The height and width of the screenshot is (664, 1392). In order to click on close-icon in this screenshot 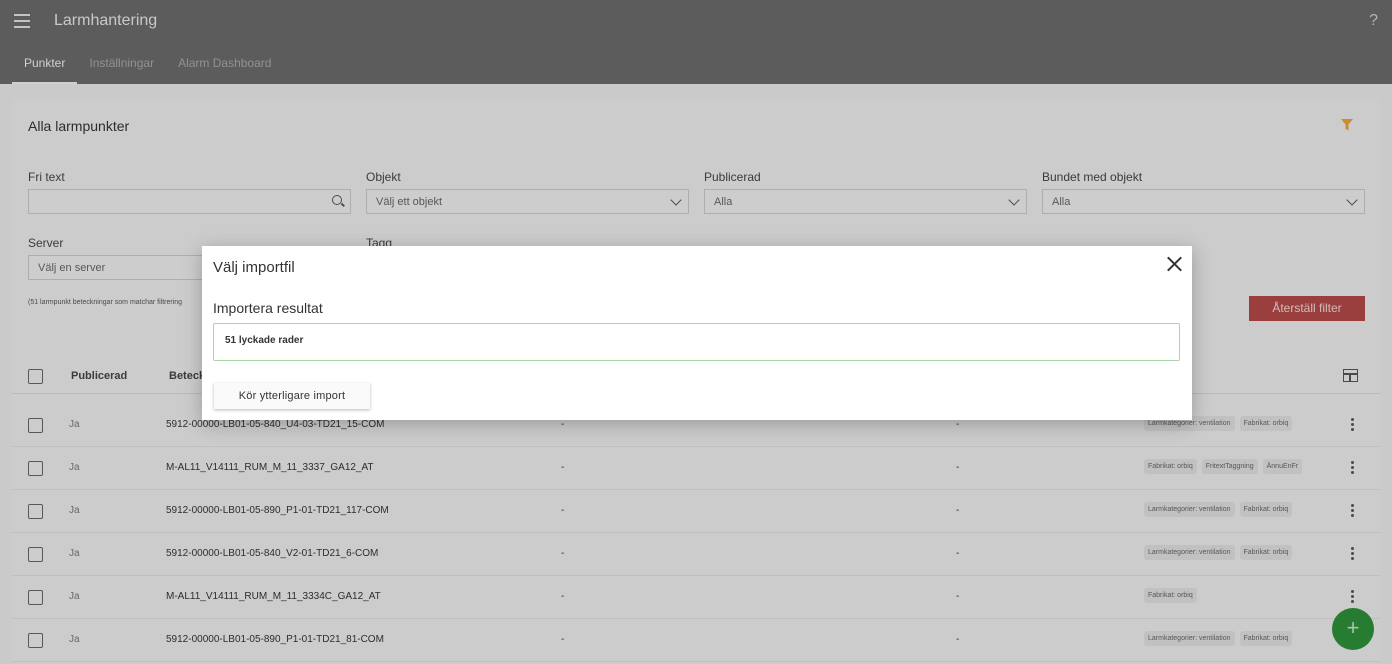, I will do `click(1174, 264)`.